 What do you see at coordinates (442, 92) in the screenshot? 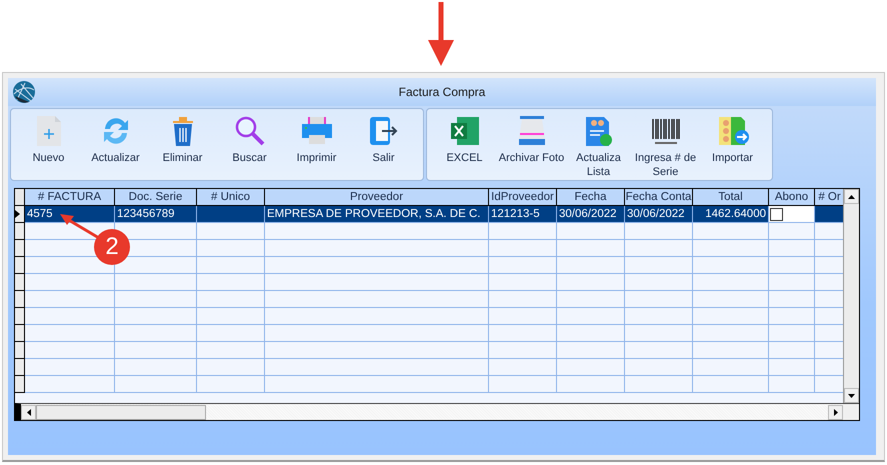
I see `window-title: Factura Compra` at bounding box center [442, 92].